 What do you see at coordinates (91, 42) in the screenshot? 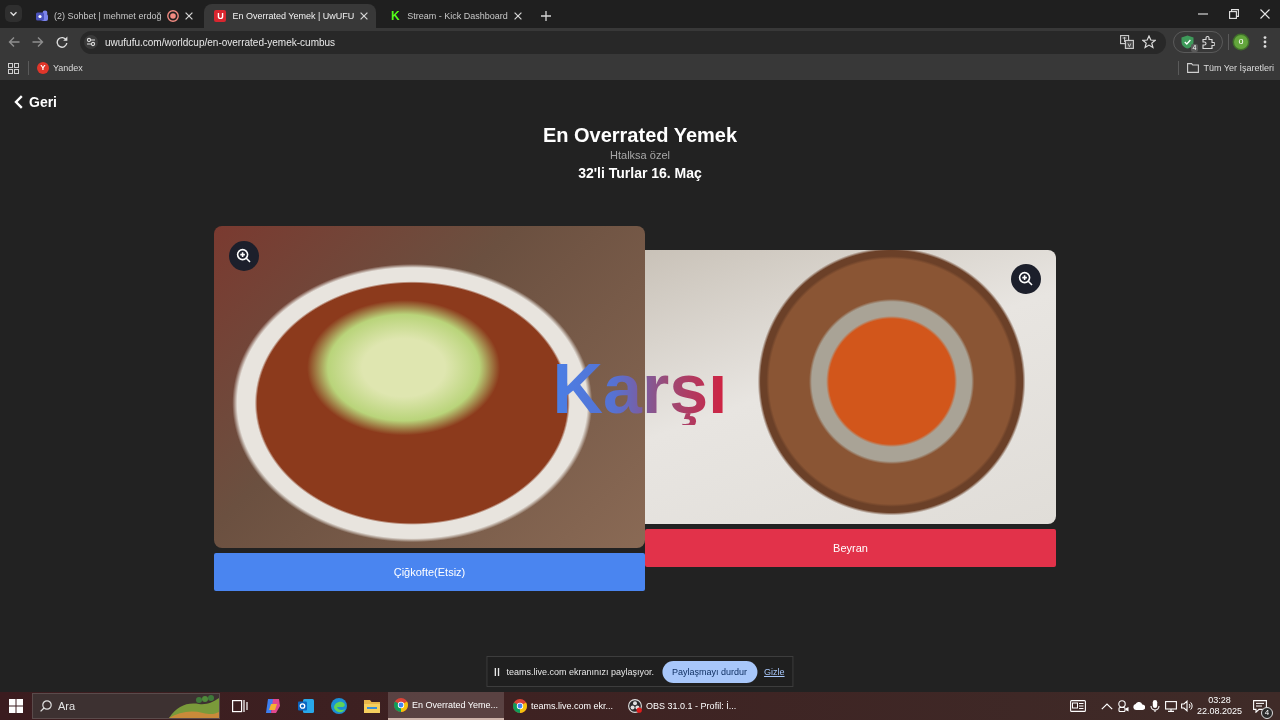
I see `tune-icon` at bounding box center [91, 42].